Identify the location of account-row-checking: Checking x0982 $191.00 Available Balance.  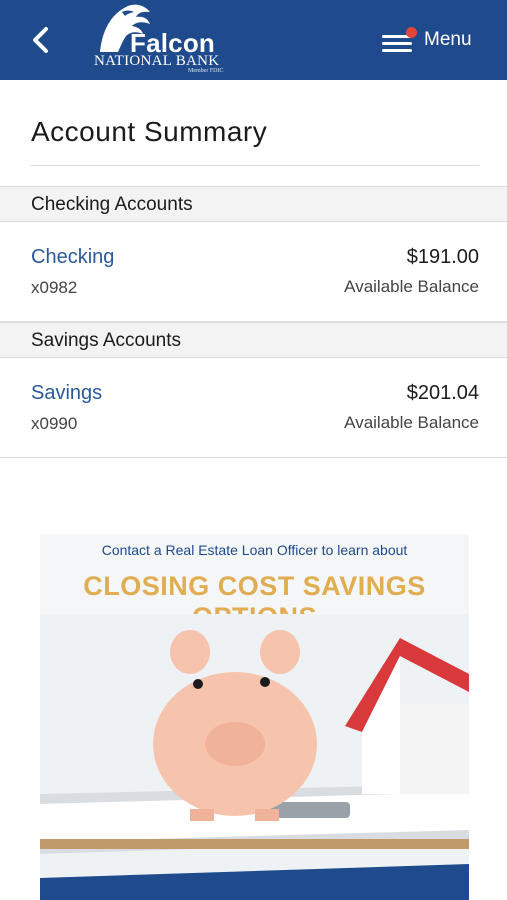
(253, 272).